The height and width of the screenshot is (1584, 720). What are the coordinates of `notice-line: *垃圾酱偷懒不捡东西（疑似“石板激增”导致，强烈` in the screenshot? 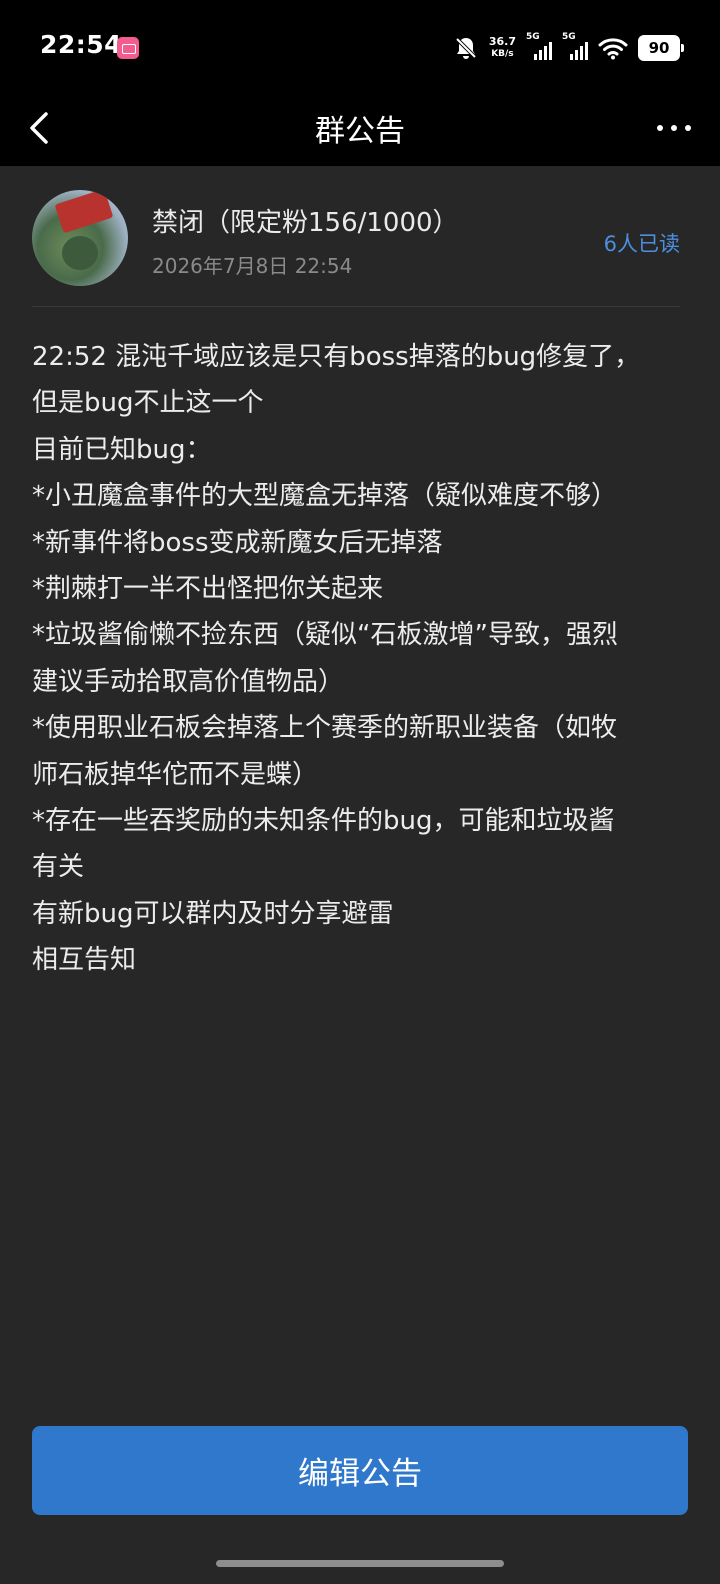 It's located at (325, 635).